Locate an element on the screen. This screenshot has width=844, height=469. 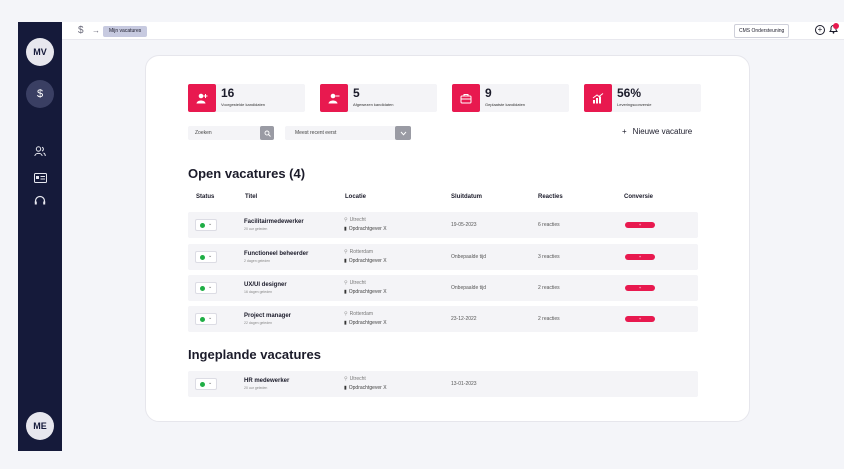
new-vacancy-label: Nieuwe vacature is located at coordinates (662, 131).